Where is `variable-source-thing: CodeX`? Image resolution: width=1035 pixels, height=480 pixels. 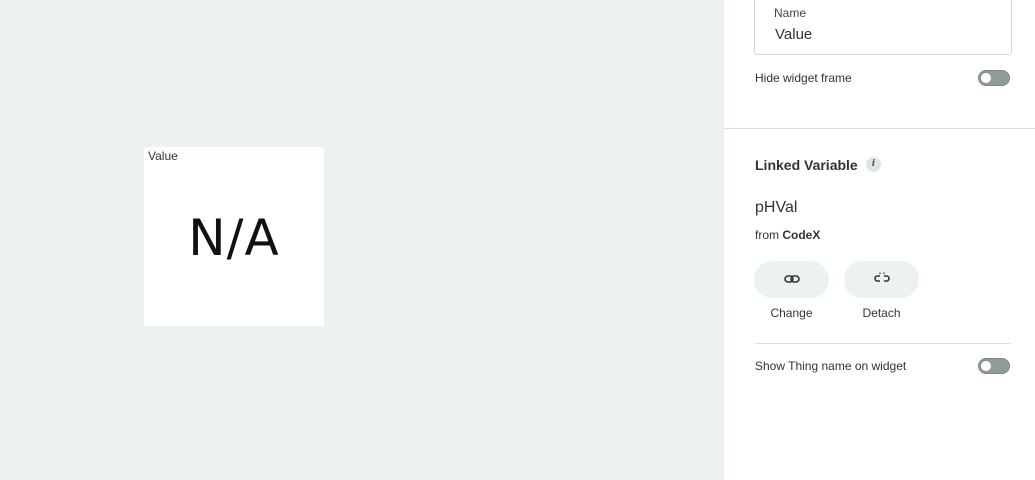 variable-source-thing: CodeX is located at coordinates (801, 235).